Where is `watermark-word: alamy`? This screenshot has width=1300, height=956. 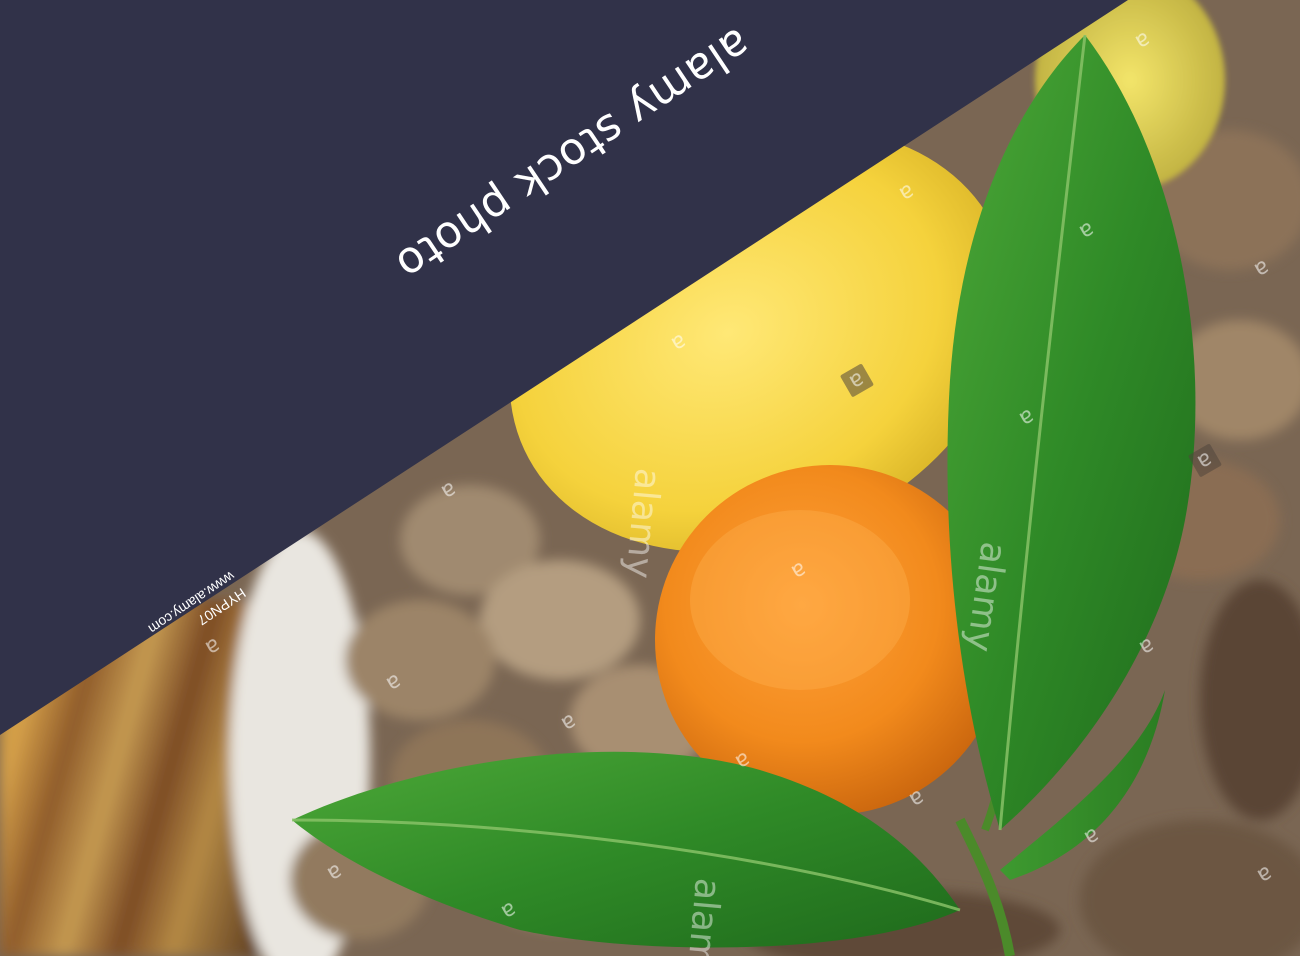 watermark-word: alamy is located at coordinates (702, 916).